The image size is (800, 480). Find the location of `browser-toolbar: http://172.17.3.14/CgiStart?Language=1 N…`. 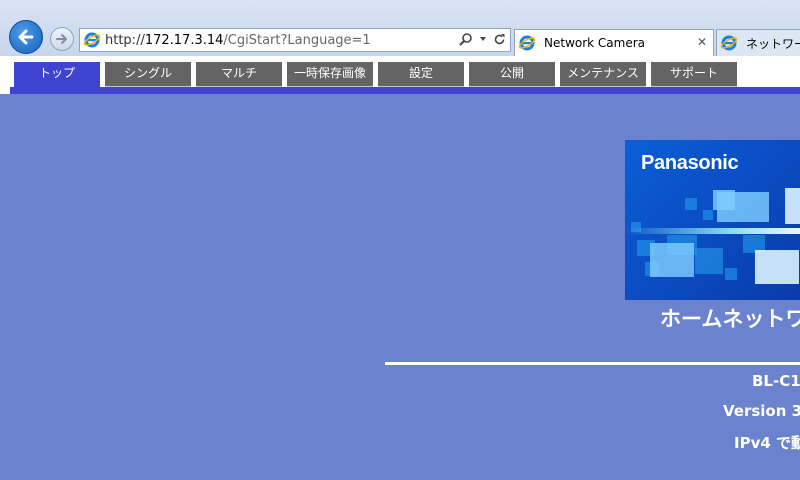

browser-toolbar: http://172.17.3.14/CgiStart?Language=1 N… is located at coordinates (400, 28).